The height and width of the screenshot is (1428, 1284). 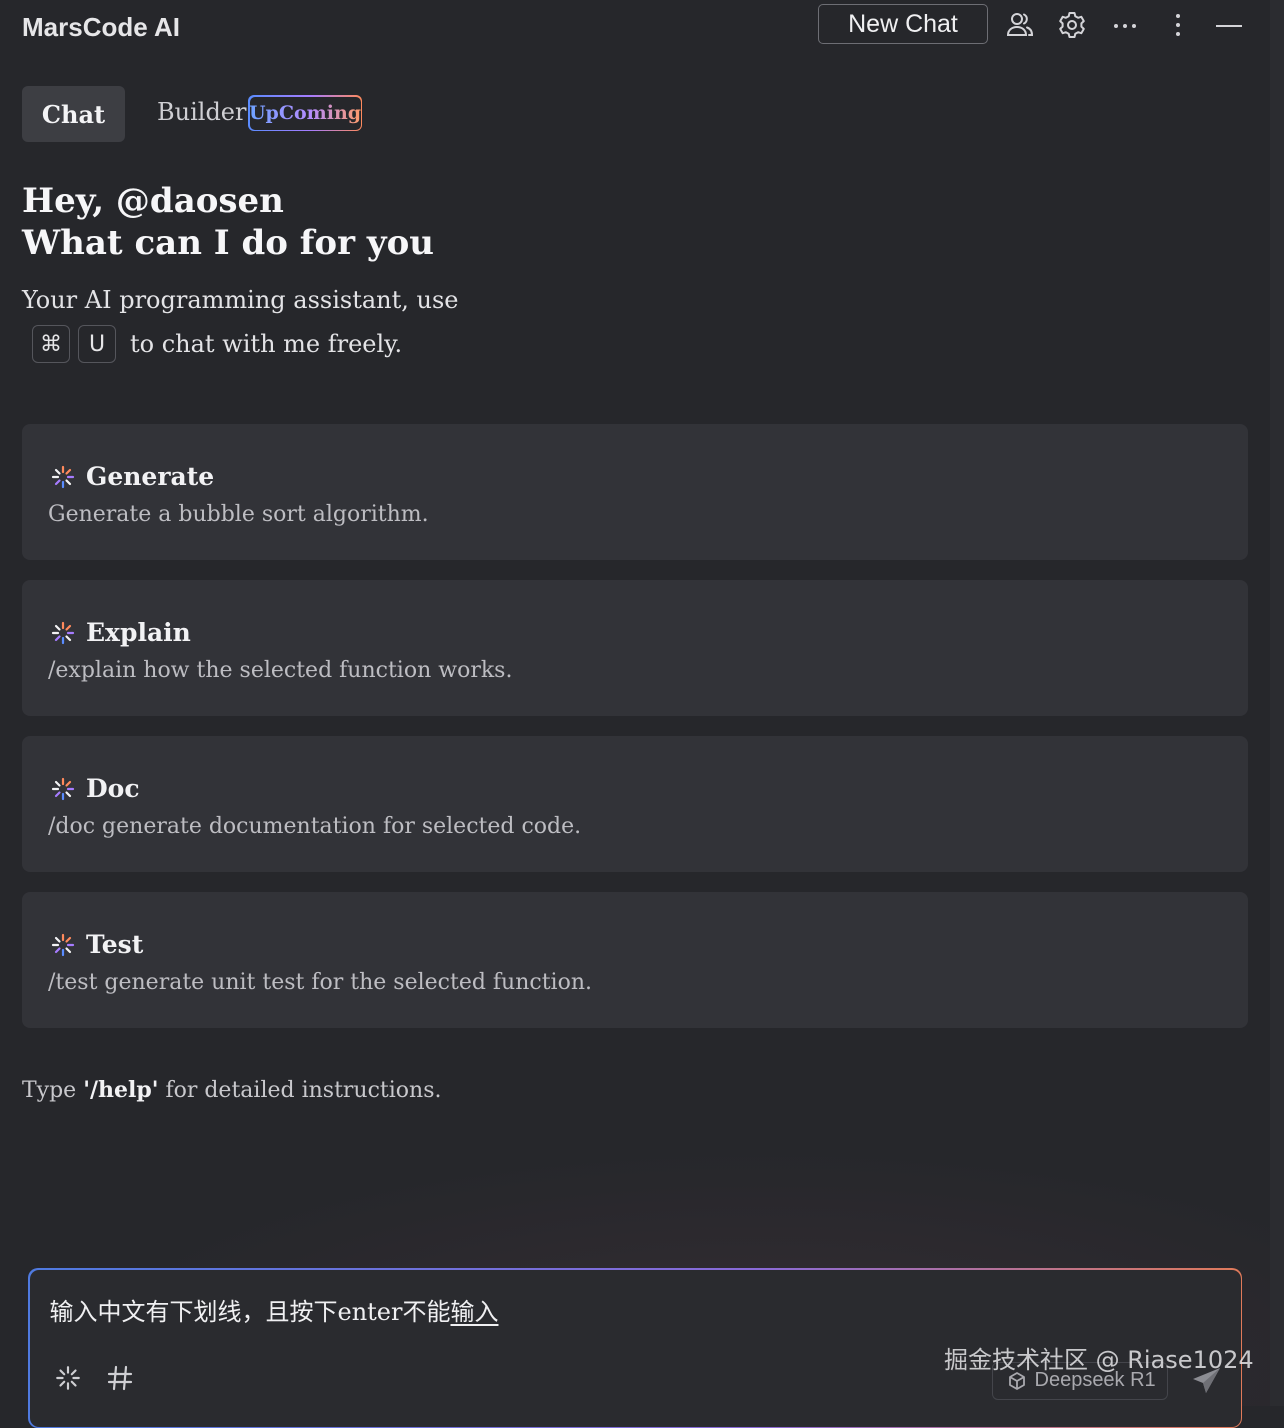 I want to click on card-title: Test, so click(x=115, y=944).